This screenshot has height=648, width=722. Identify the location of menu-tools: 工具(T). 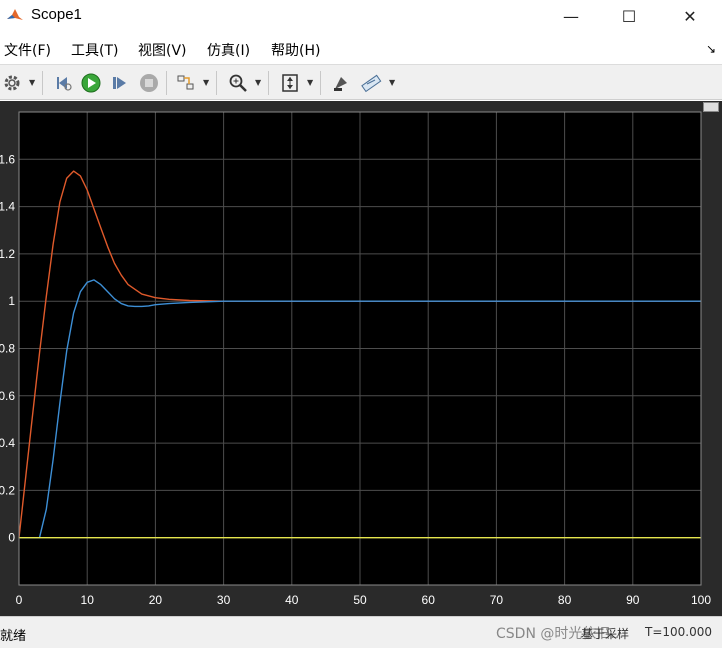
(94, 50).